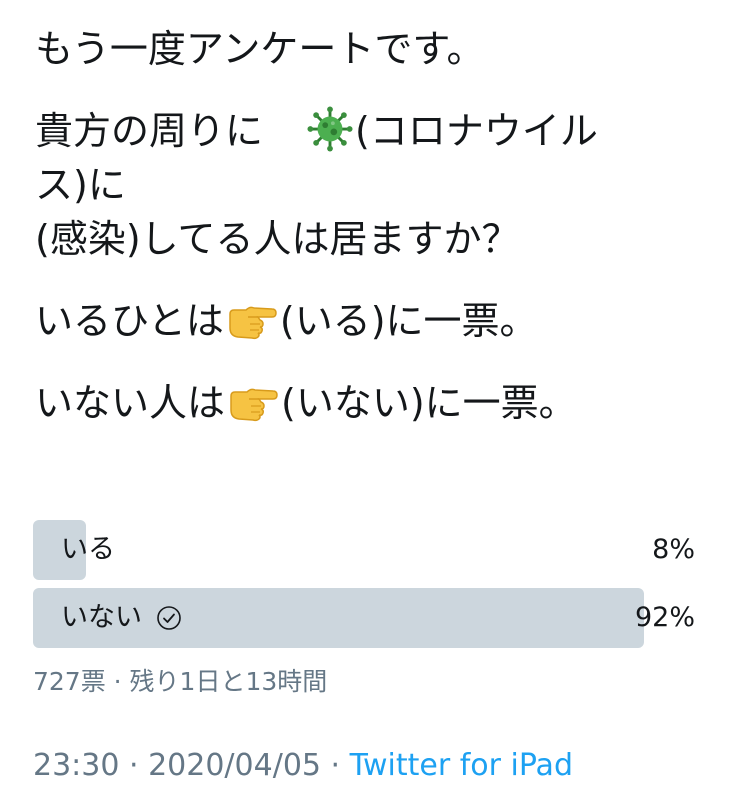 The height and width of the screenshot is (805, 750). I want to click on poll-option-percent: 8%, so click(673, 549).